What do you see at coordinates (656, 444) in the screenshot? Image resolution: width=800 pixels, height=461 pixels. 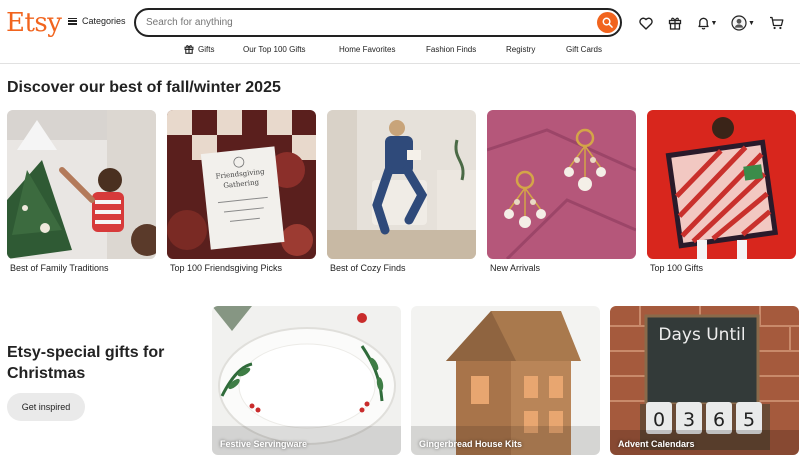 I see `card-label: Advent Calendars` at bounding box center [656, 444].